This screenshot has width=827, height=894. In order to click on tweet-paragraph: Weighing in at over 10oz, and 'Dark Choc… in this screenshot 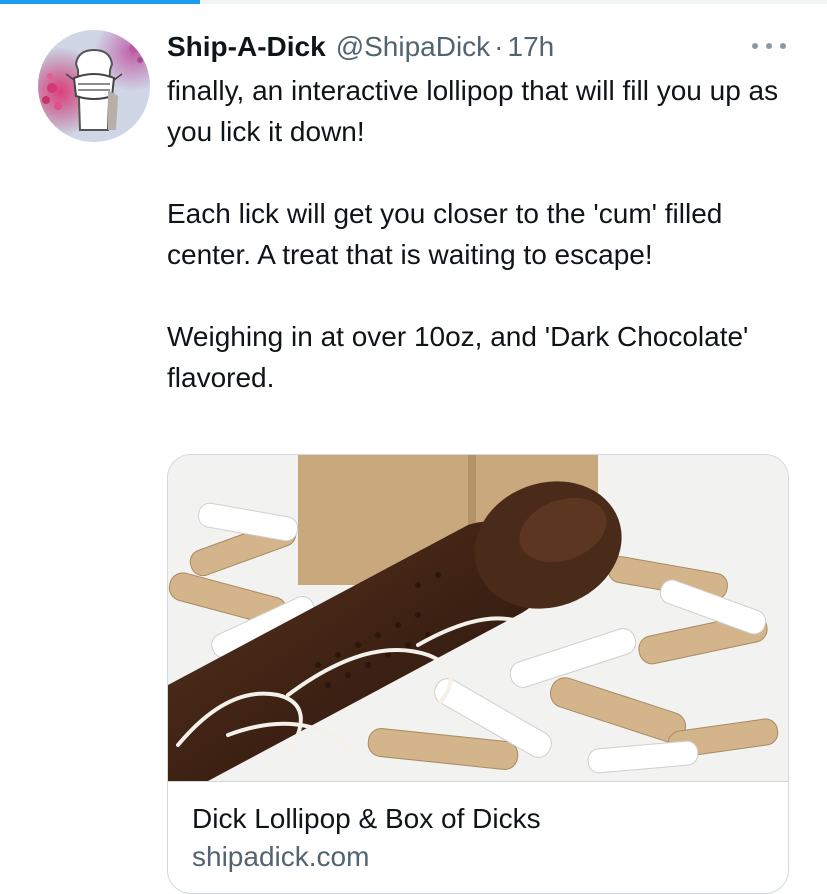, I will do `click(458, 357)`.